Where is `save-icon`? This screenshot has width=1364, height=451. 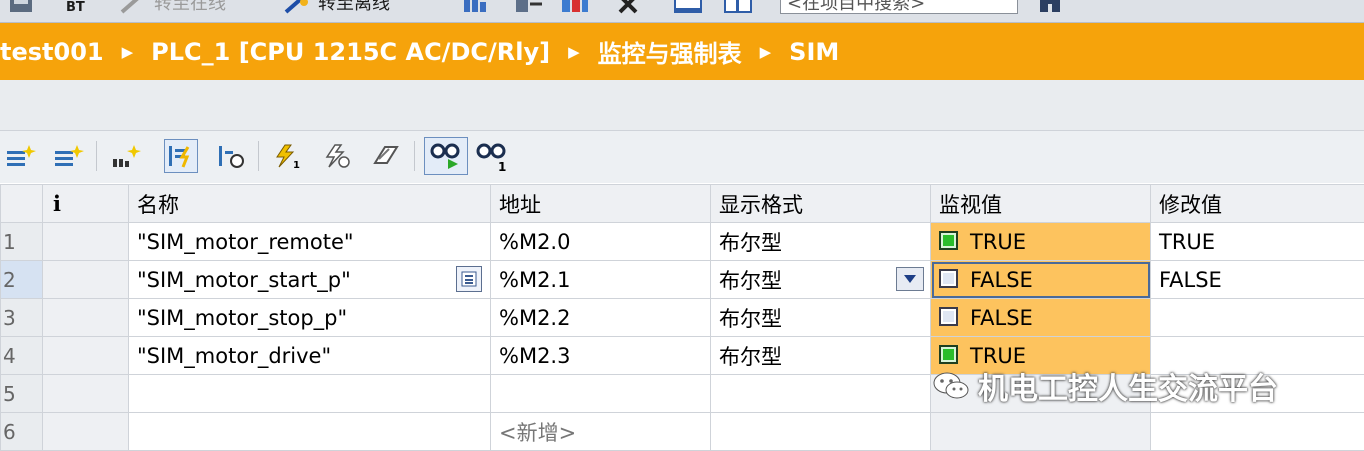
save-icon is located at coordinates (23, 7).